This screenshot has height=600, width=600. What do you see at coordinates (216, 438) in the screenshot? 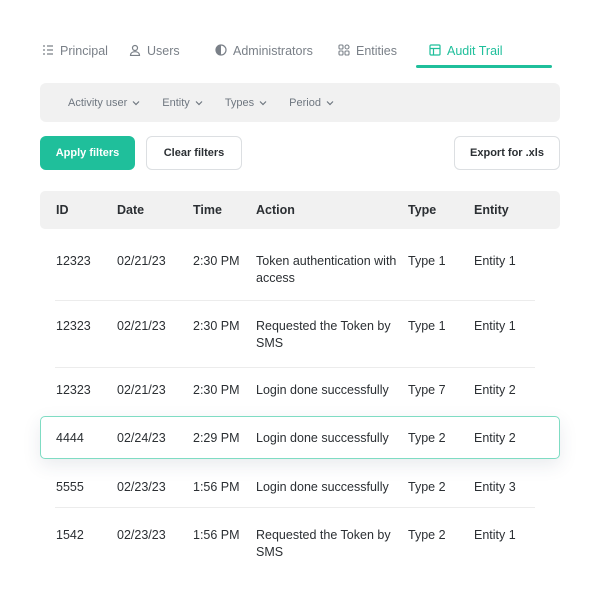
I see `cell-time: 2:29 PM` at bounding box center [216, 438].